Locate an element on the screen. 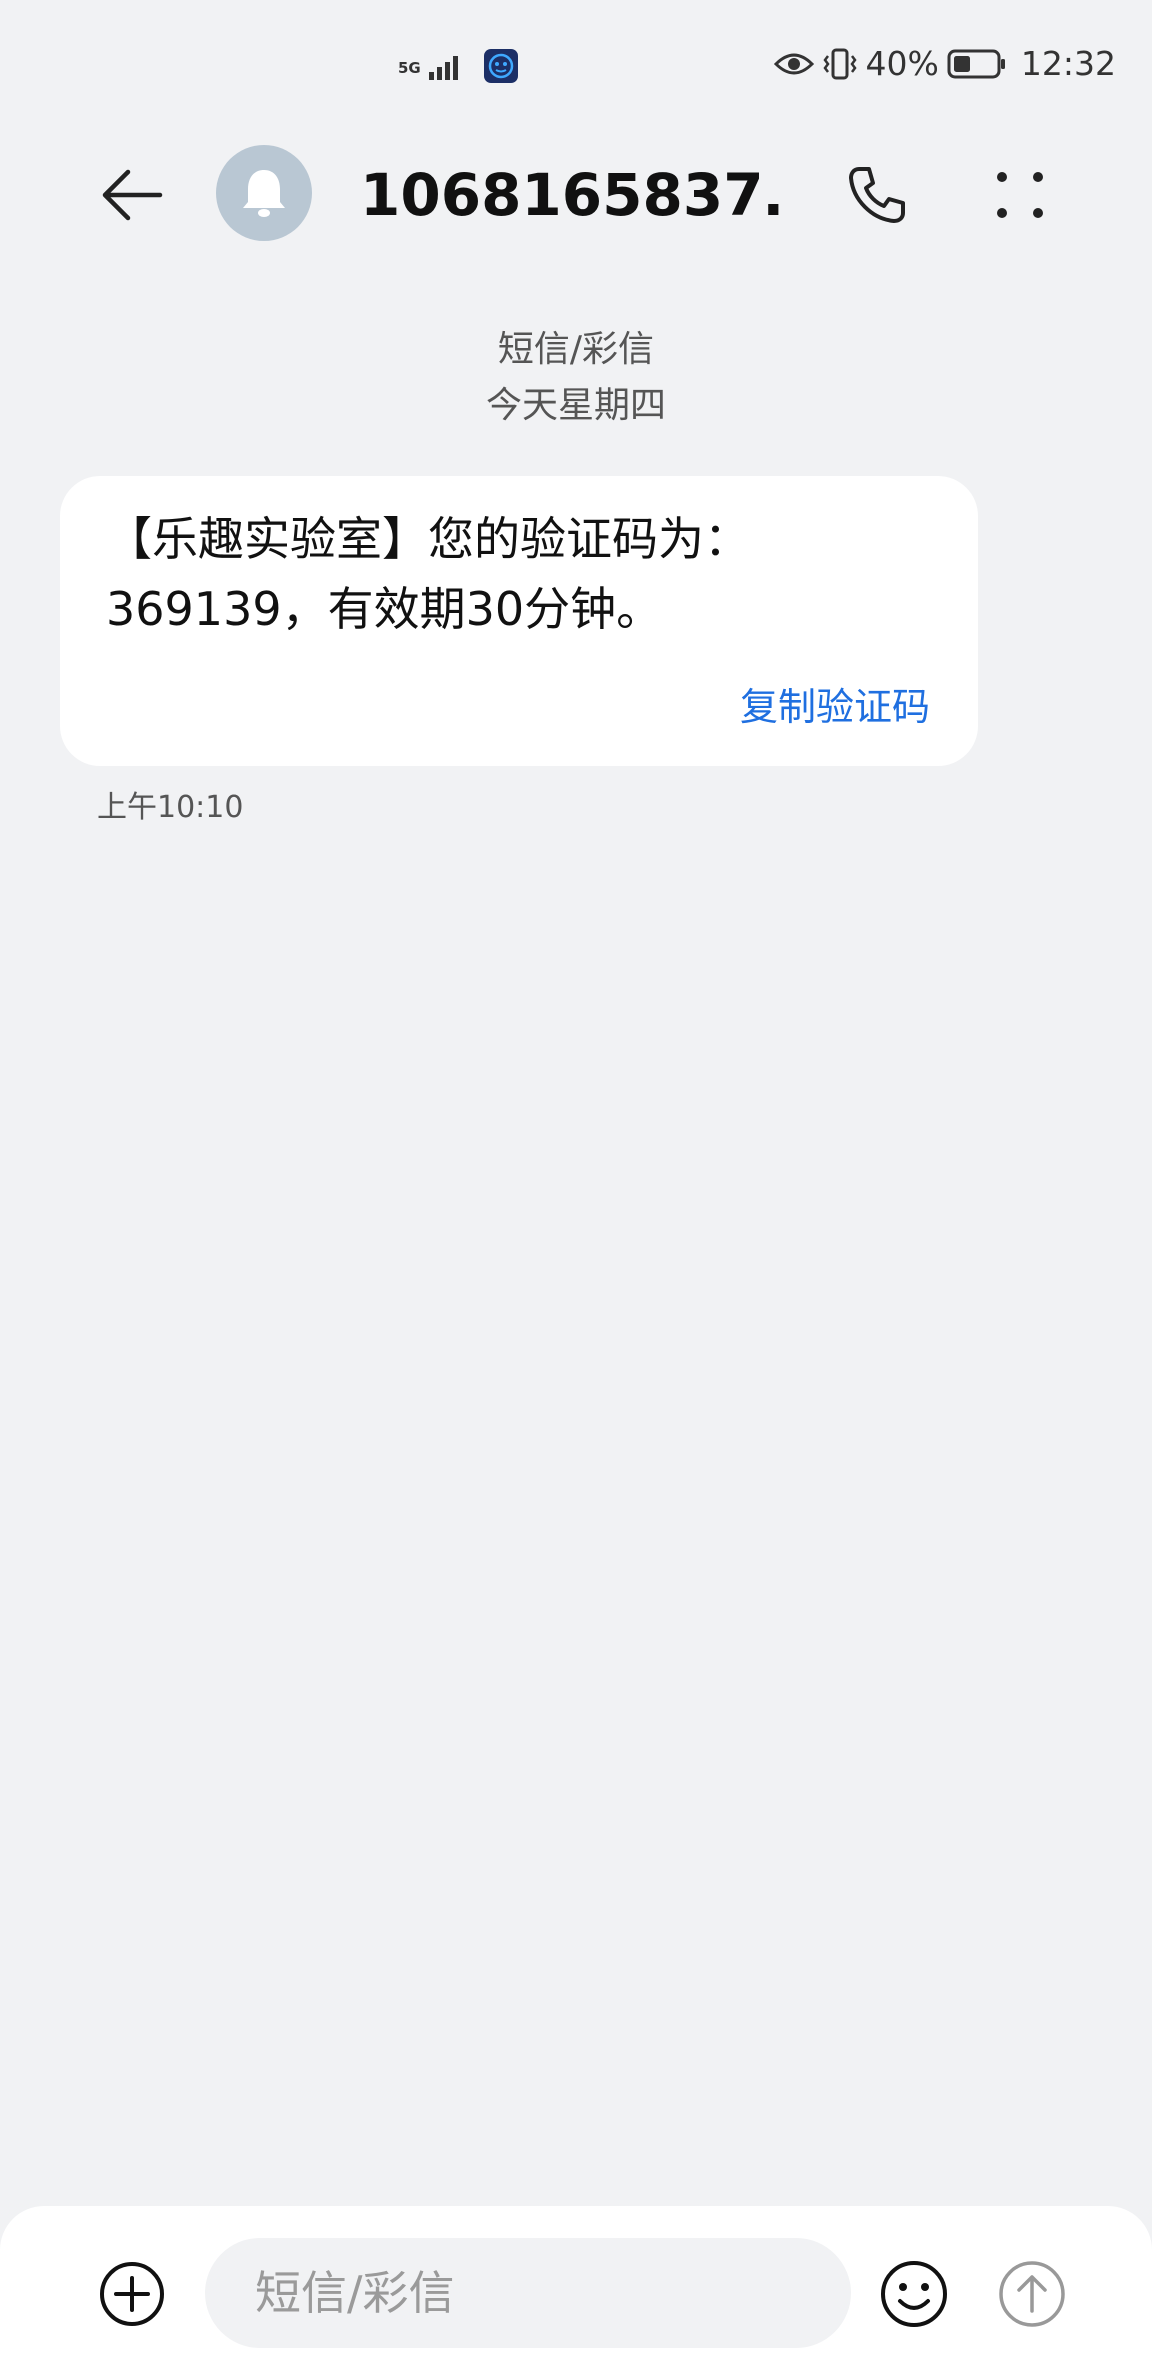  network-indicator: 5G is located at coordinates (458, 68).